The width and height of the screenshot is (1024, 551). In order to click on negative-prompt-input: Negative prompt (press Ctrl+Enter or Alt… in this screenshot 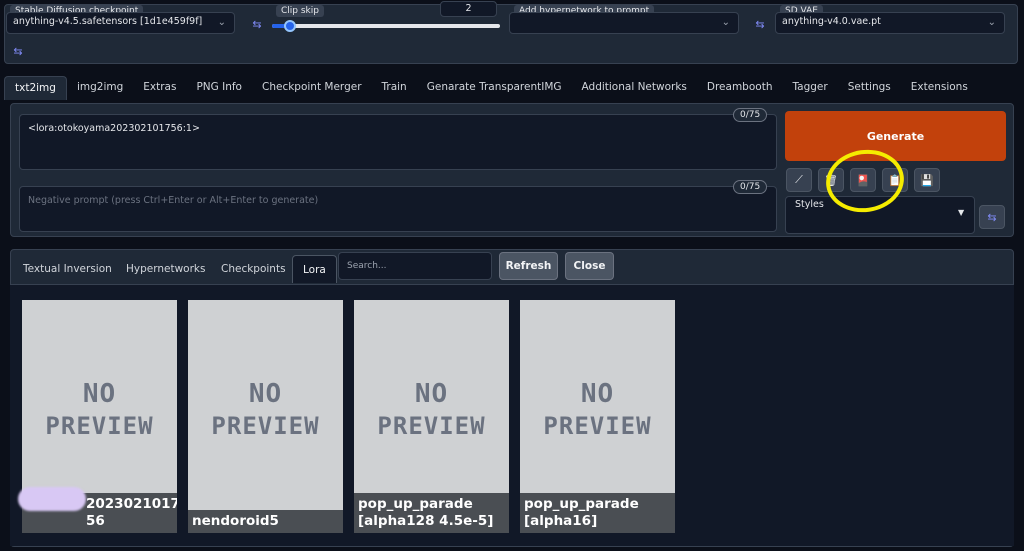, I will do `click(398, 209)`.